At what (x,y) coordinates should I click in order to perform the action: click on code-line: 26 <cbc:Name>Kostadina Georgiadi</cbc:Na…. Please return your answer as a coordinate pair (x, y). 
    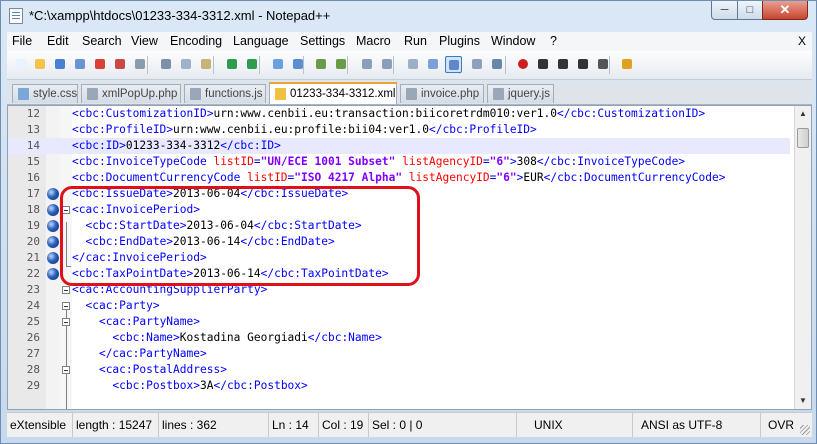
    Looking at the image, I should click on (399, 338).